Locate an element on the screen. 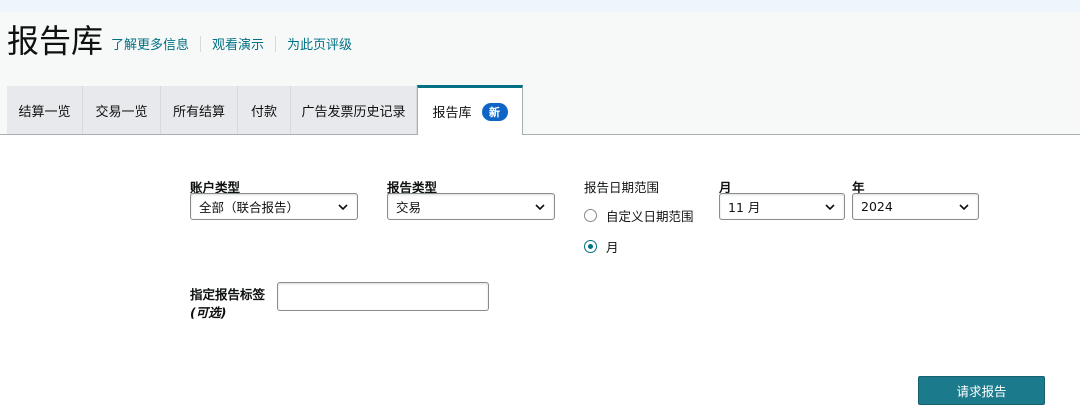 The height and width of the screenshot is (417, 1080). month-value: 11 月 is located at coordinates (744, 207).